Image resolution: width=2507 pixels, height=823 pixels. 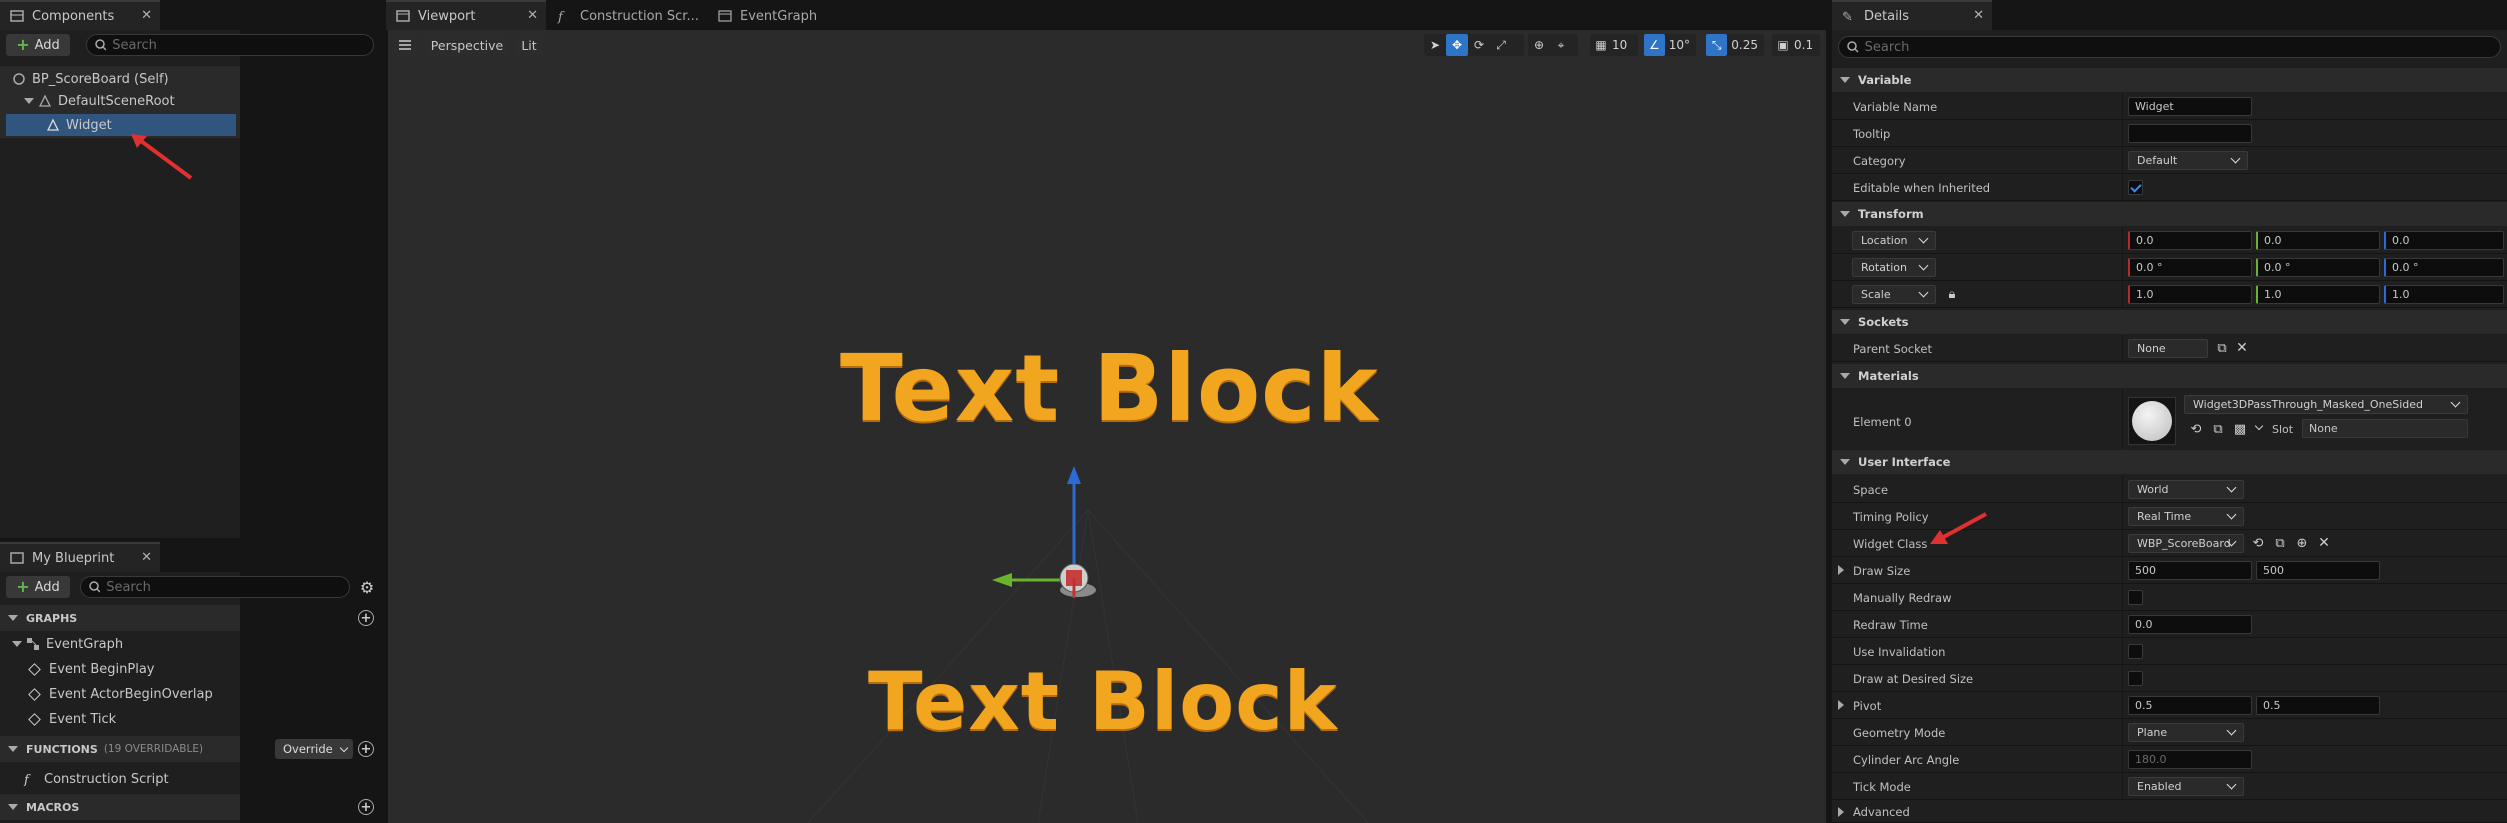 What do you see at coordinates (773, 15) in the screenshot?
I see `tab-eventgraph: EventGraph` at bounding box center [773, 15].